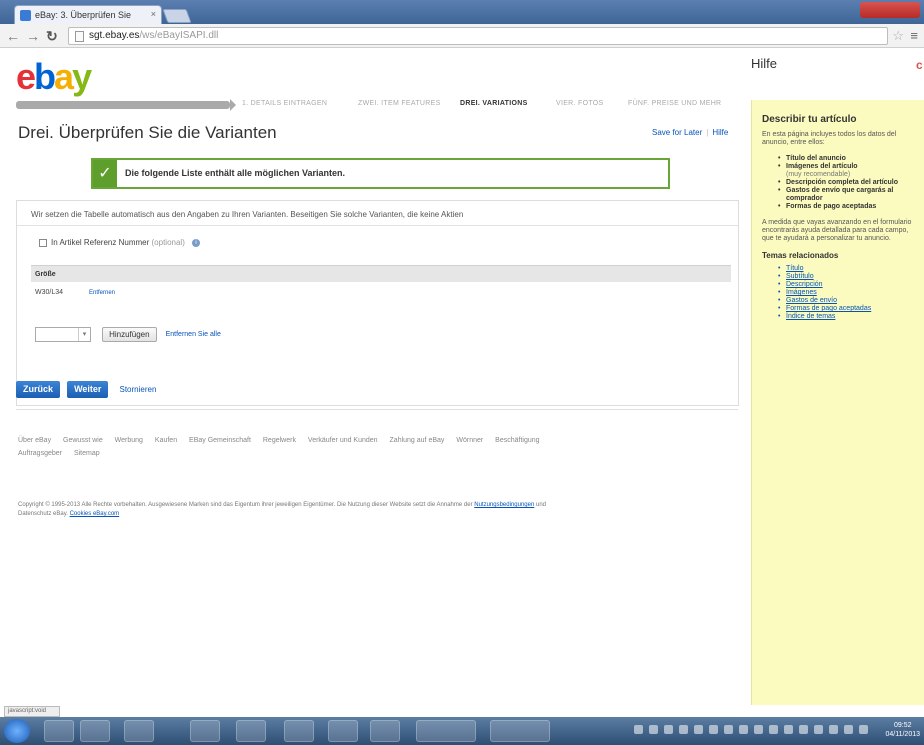 This screenshot has height=745, width=924. What do you see at coordinates (251, 731) in the screenshot?
I see `chrome-icon` at bounding box center [251, 731].